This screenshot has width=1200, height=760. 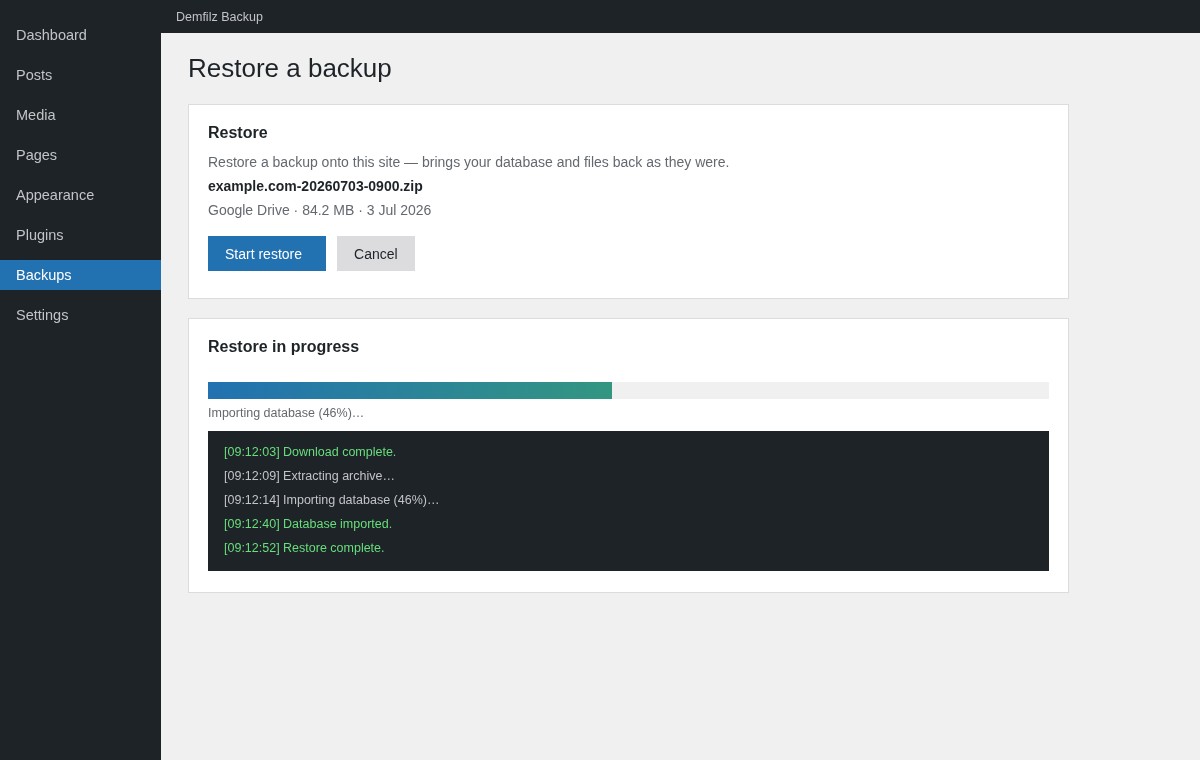 What do you see at coordinates (80, 275) in the screenshot?
I see `sidebar-item: Backups` at bounding box center [80, 275].